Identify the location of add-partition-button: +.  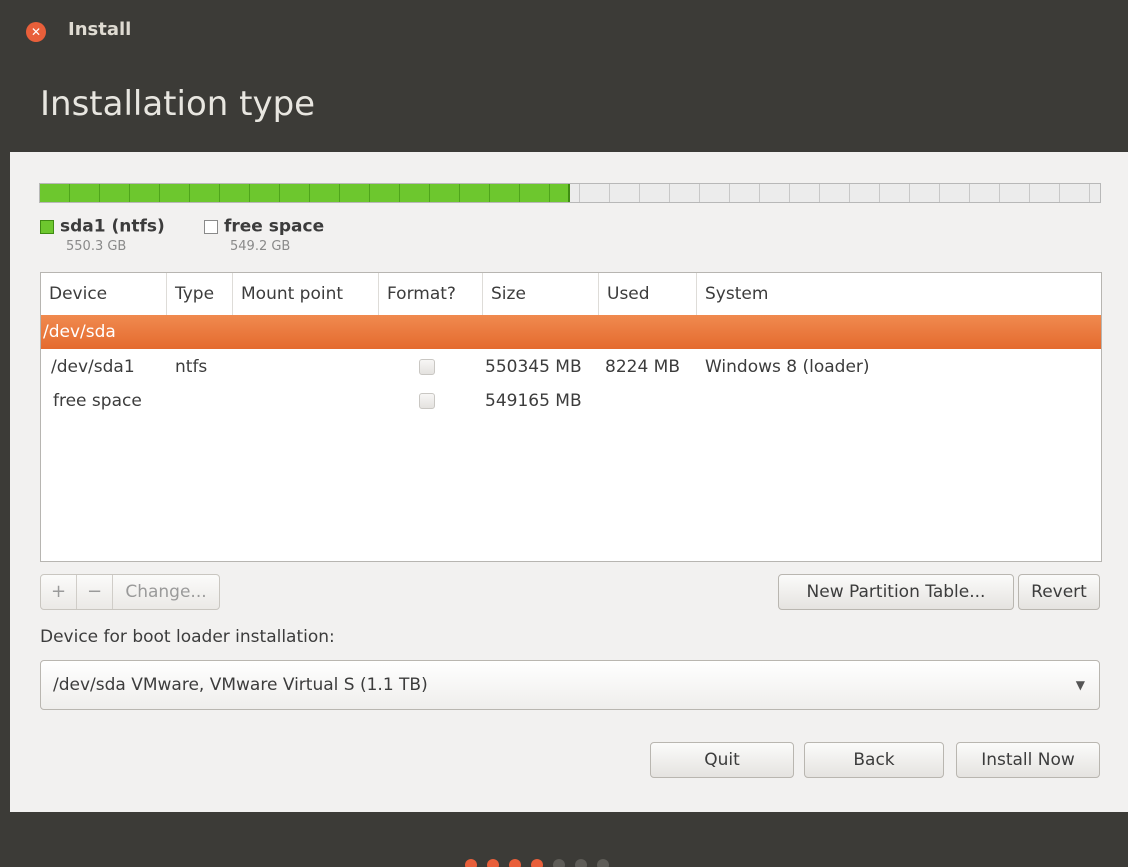
(59, 592).